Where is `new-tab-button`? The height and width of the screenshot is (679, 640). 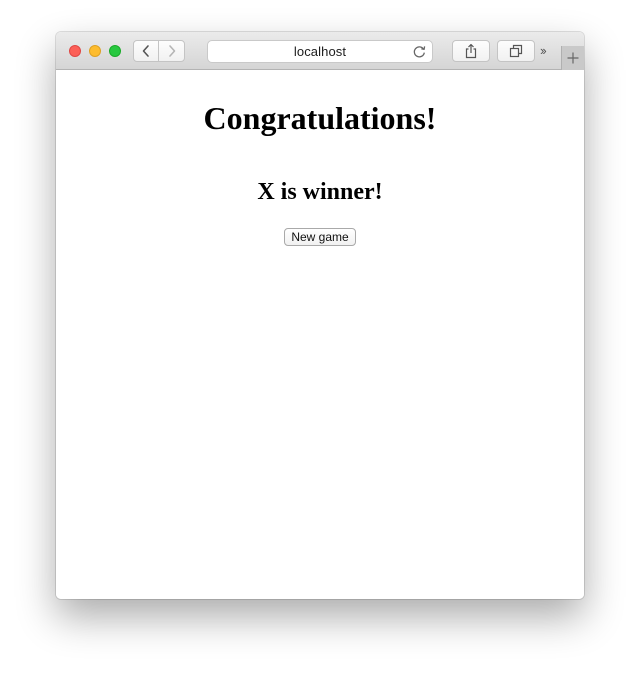 new-tab-button is located at coordinates (572, 58).